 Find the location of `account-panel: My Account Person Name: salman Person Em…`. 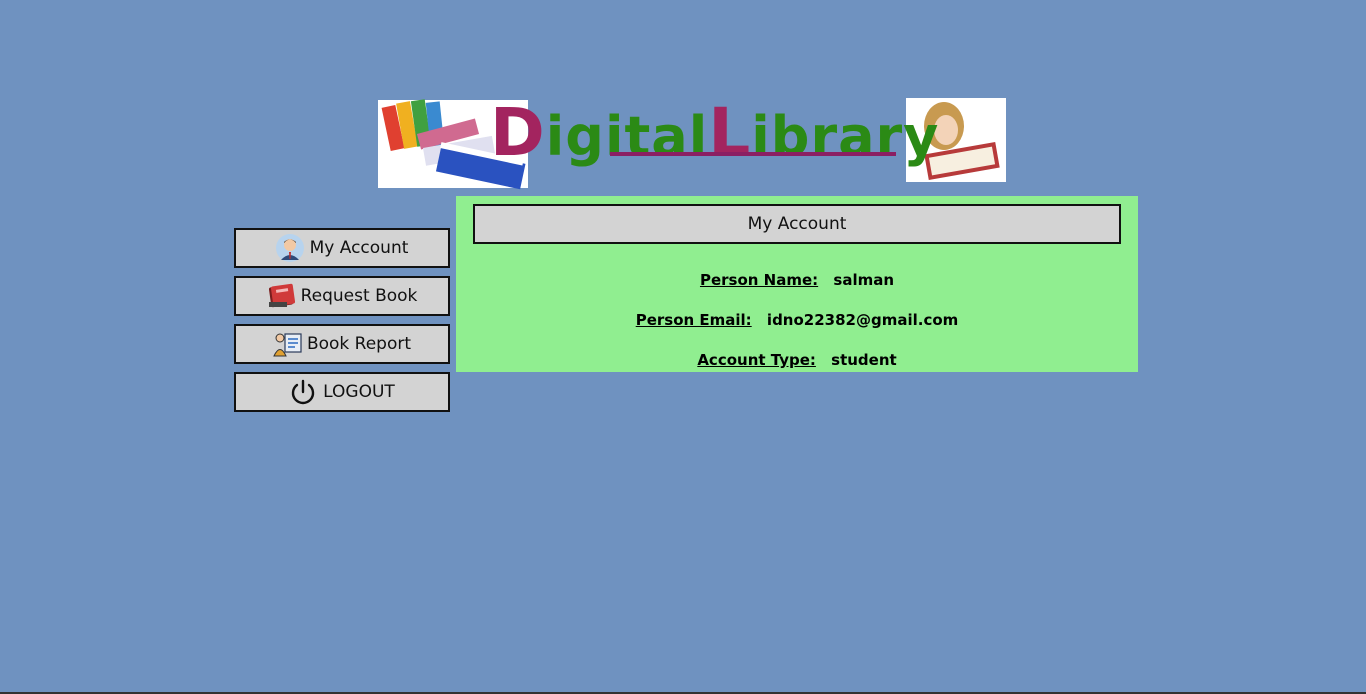

account-panel: My Account Person Name: salman Person Em… is located at coordinates (797, 284).